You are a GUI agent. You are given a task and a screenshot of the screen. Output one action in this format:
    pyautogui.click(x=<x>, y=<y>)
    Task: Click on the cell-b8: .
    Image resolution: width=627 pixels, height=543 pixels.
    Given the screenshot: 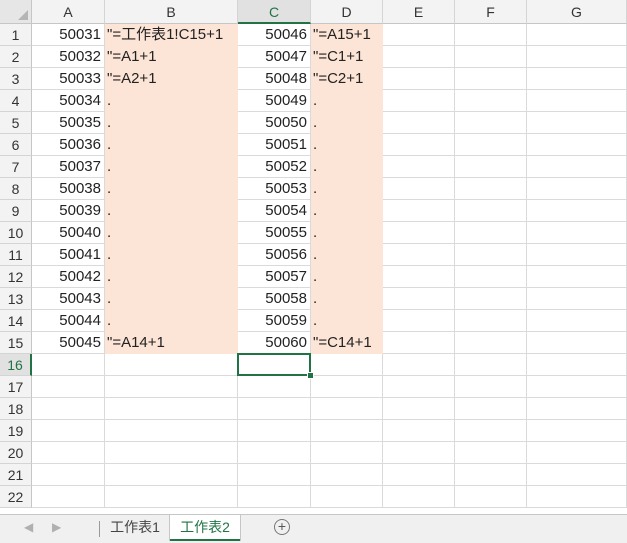 What is the action you would take?
    pyautogui.click(x=171, y=189)
    